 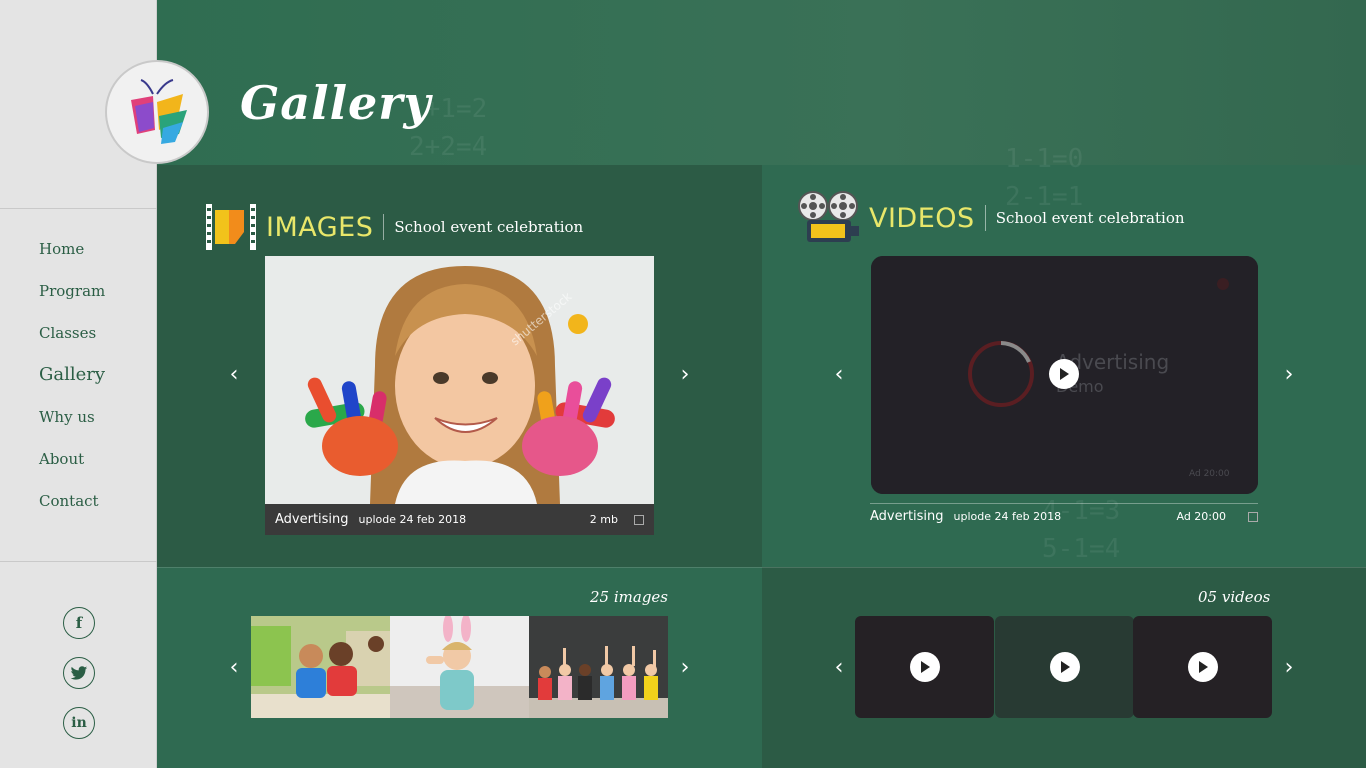 I want to click on linkedin-icon: in, so click(x=79, y=723).